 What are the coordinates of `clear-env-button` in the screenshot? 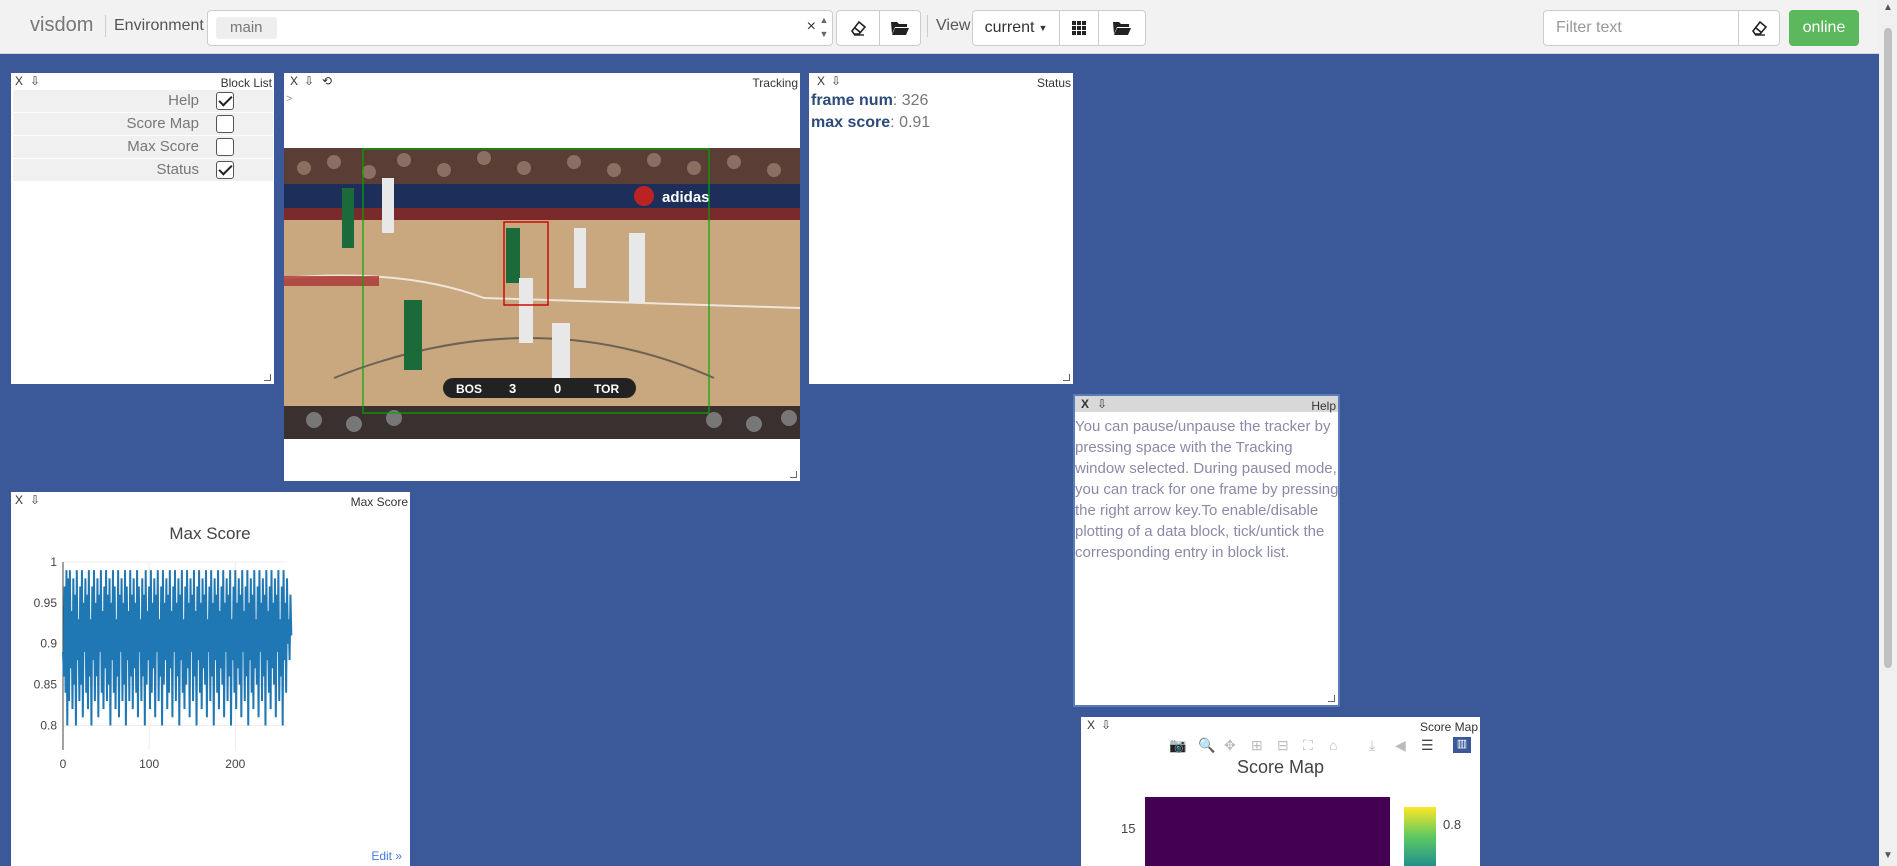 It's located at (858, 28).